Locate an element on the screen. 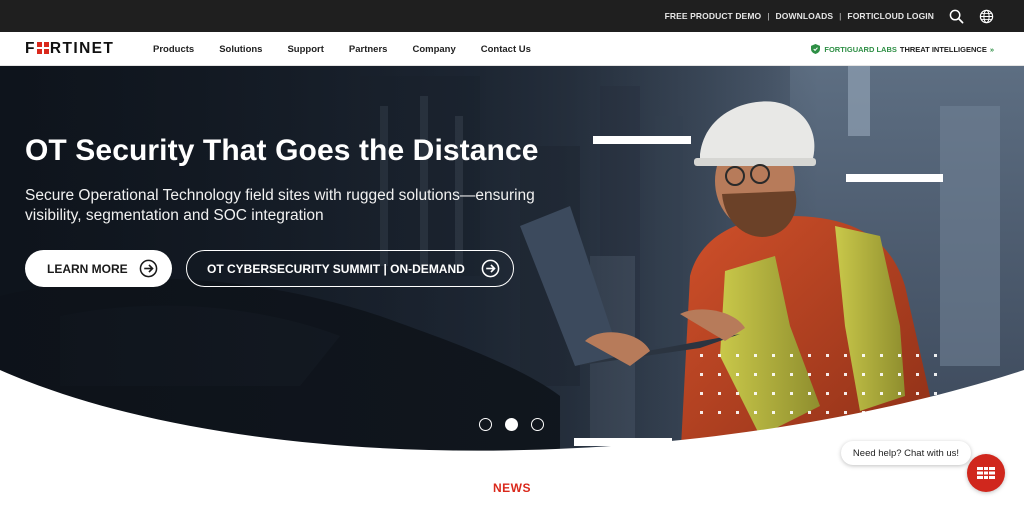  shield-icon is located at coordinates (816, 49).